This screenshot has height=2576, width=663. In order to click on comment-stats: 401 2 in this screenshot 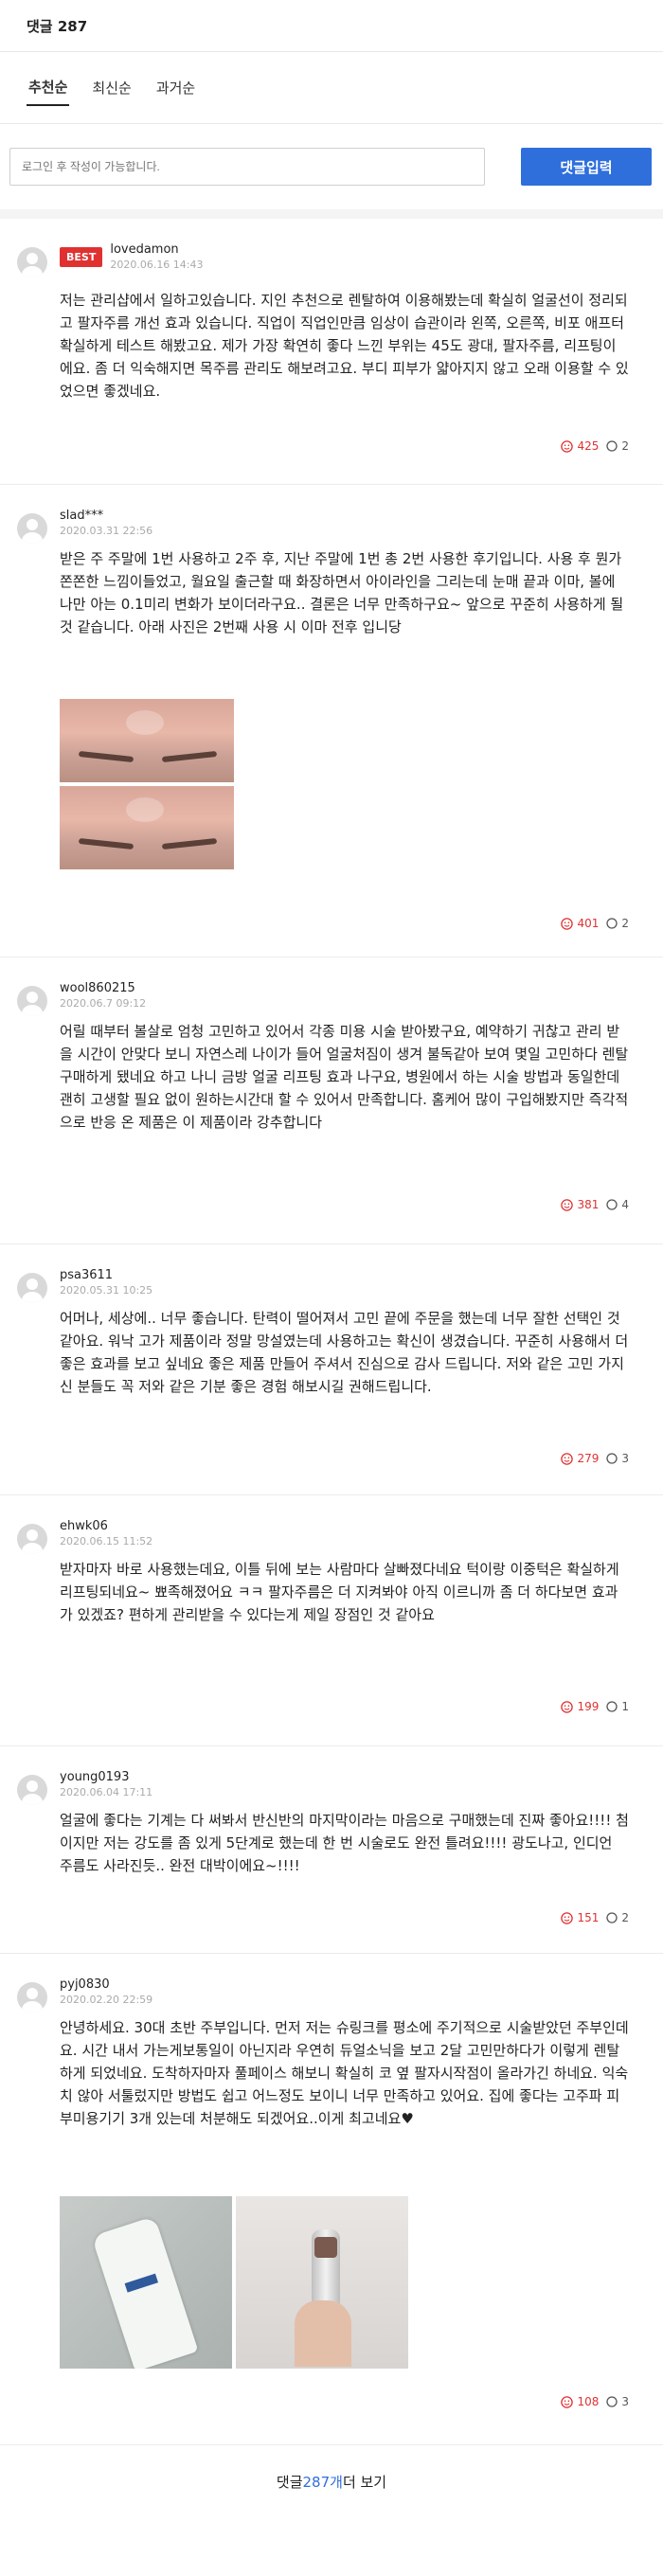, I will do `click(595, 923)`.